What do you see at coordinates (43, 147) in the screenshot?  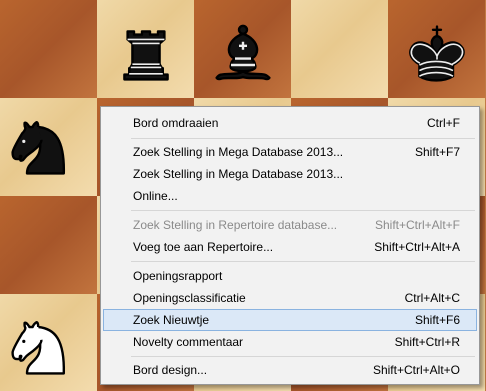 I see `black-knight-icon` at bounding box center [43, 147].